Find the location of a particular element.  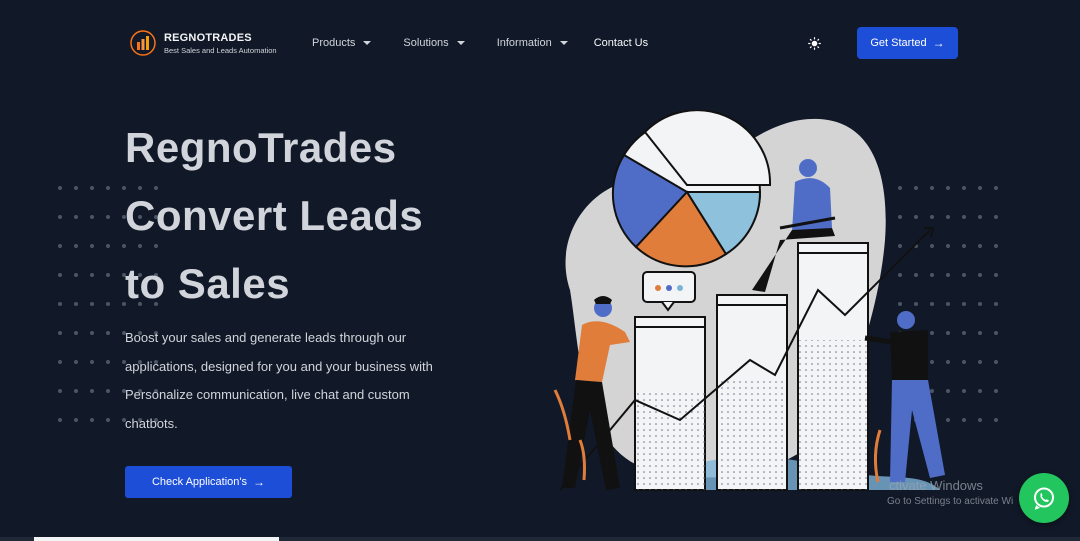

get-started-button: Get Started → is located at coordinates (907, 43).